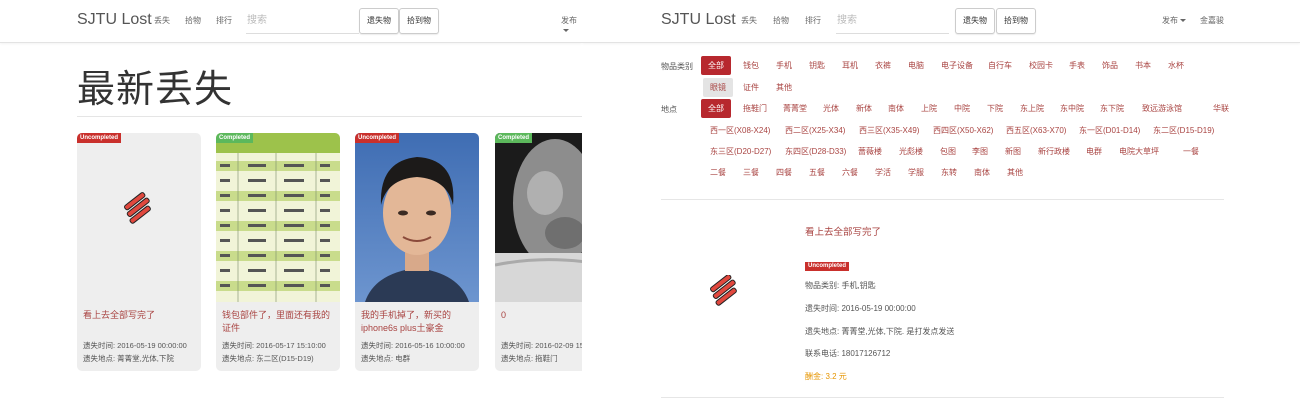 The image size is (1300, 400). Describe the element at coordinates (751, 172) in the screenshot. I see `place-pill: 三餐` at that location.